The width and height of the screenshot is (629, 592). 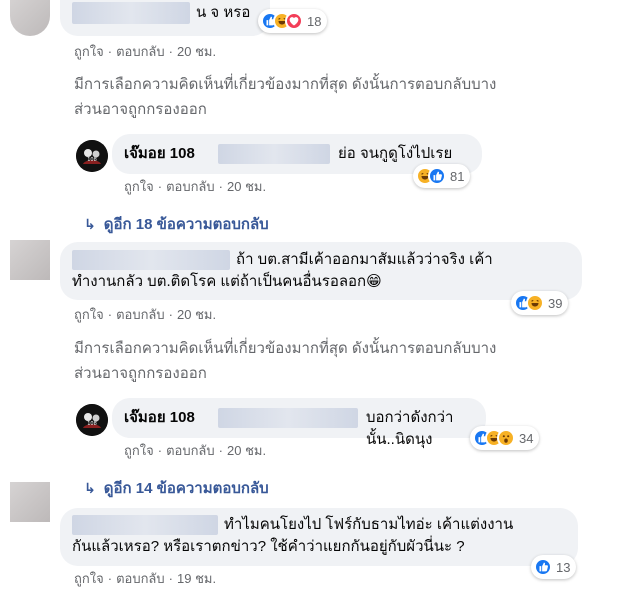 I want to click on comment-text-line1: ทำไมคนโยงไป โฟร์กับธามไทอ่ะ เค้าแต่งงาน, so click(x=369, y=524).